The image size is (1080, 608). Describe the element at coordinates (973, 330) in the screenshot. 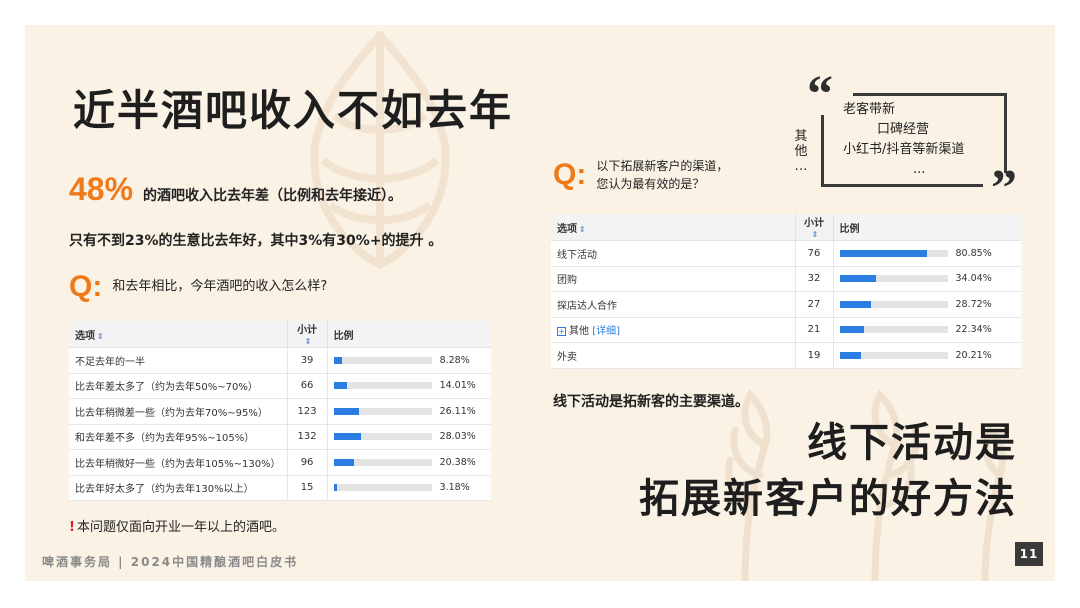

I see `percent-label: 22.34%` at that location.